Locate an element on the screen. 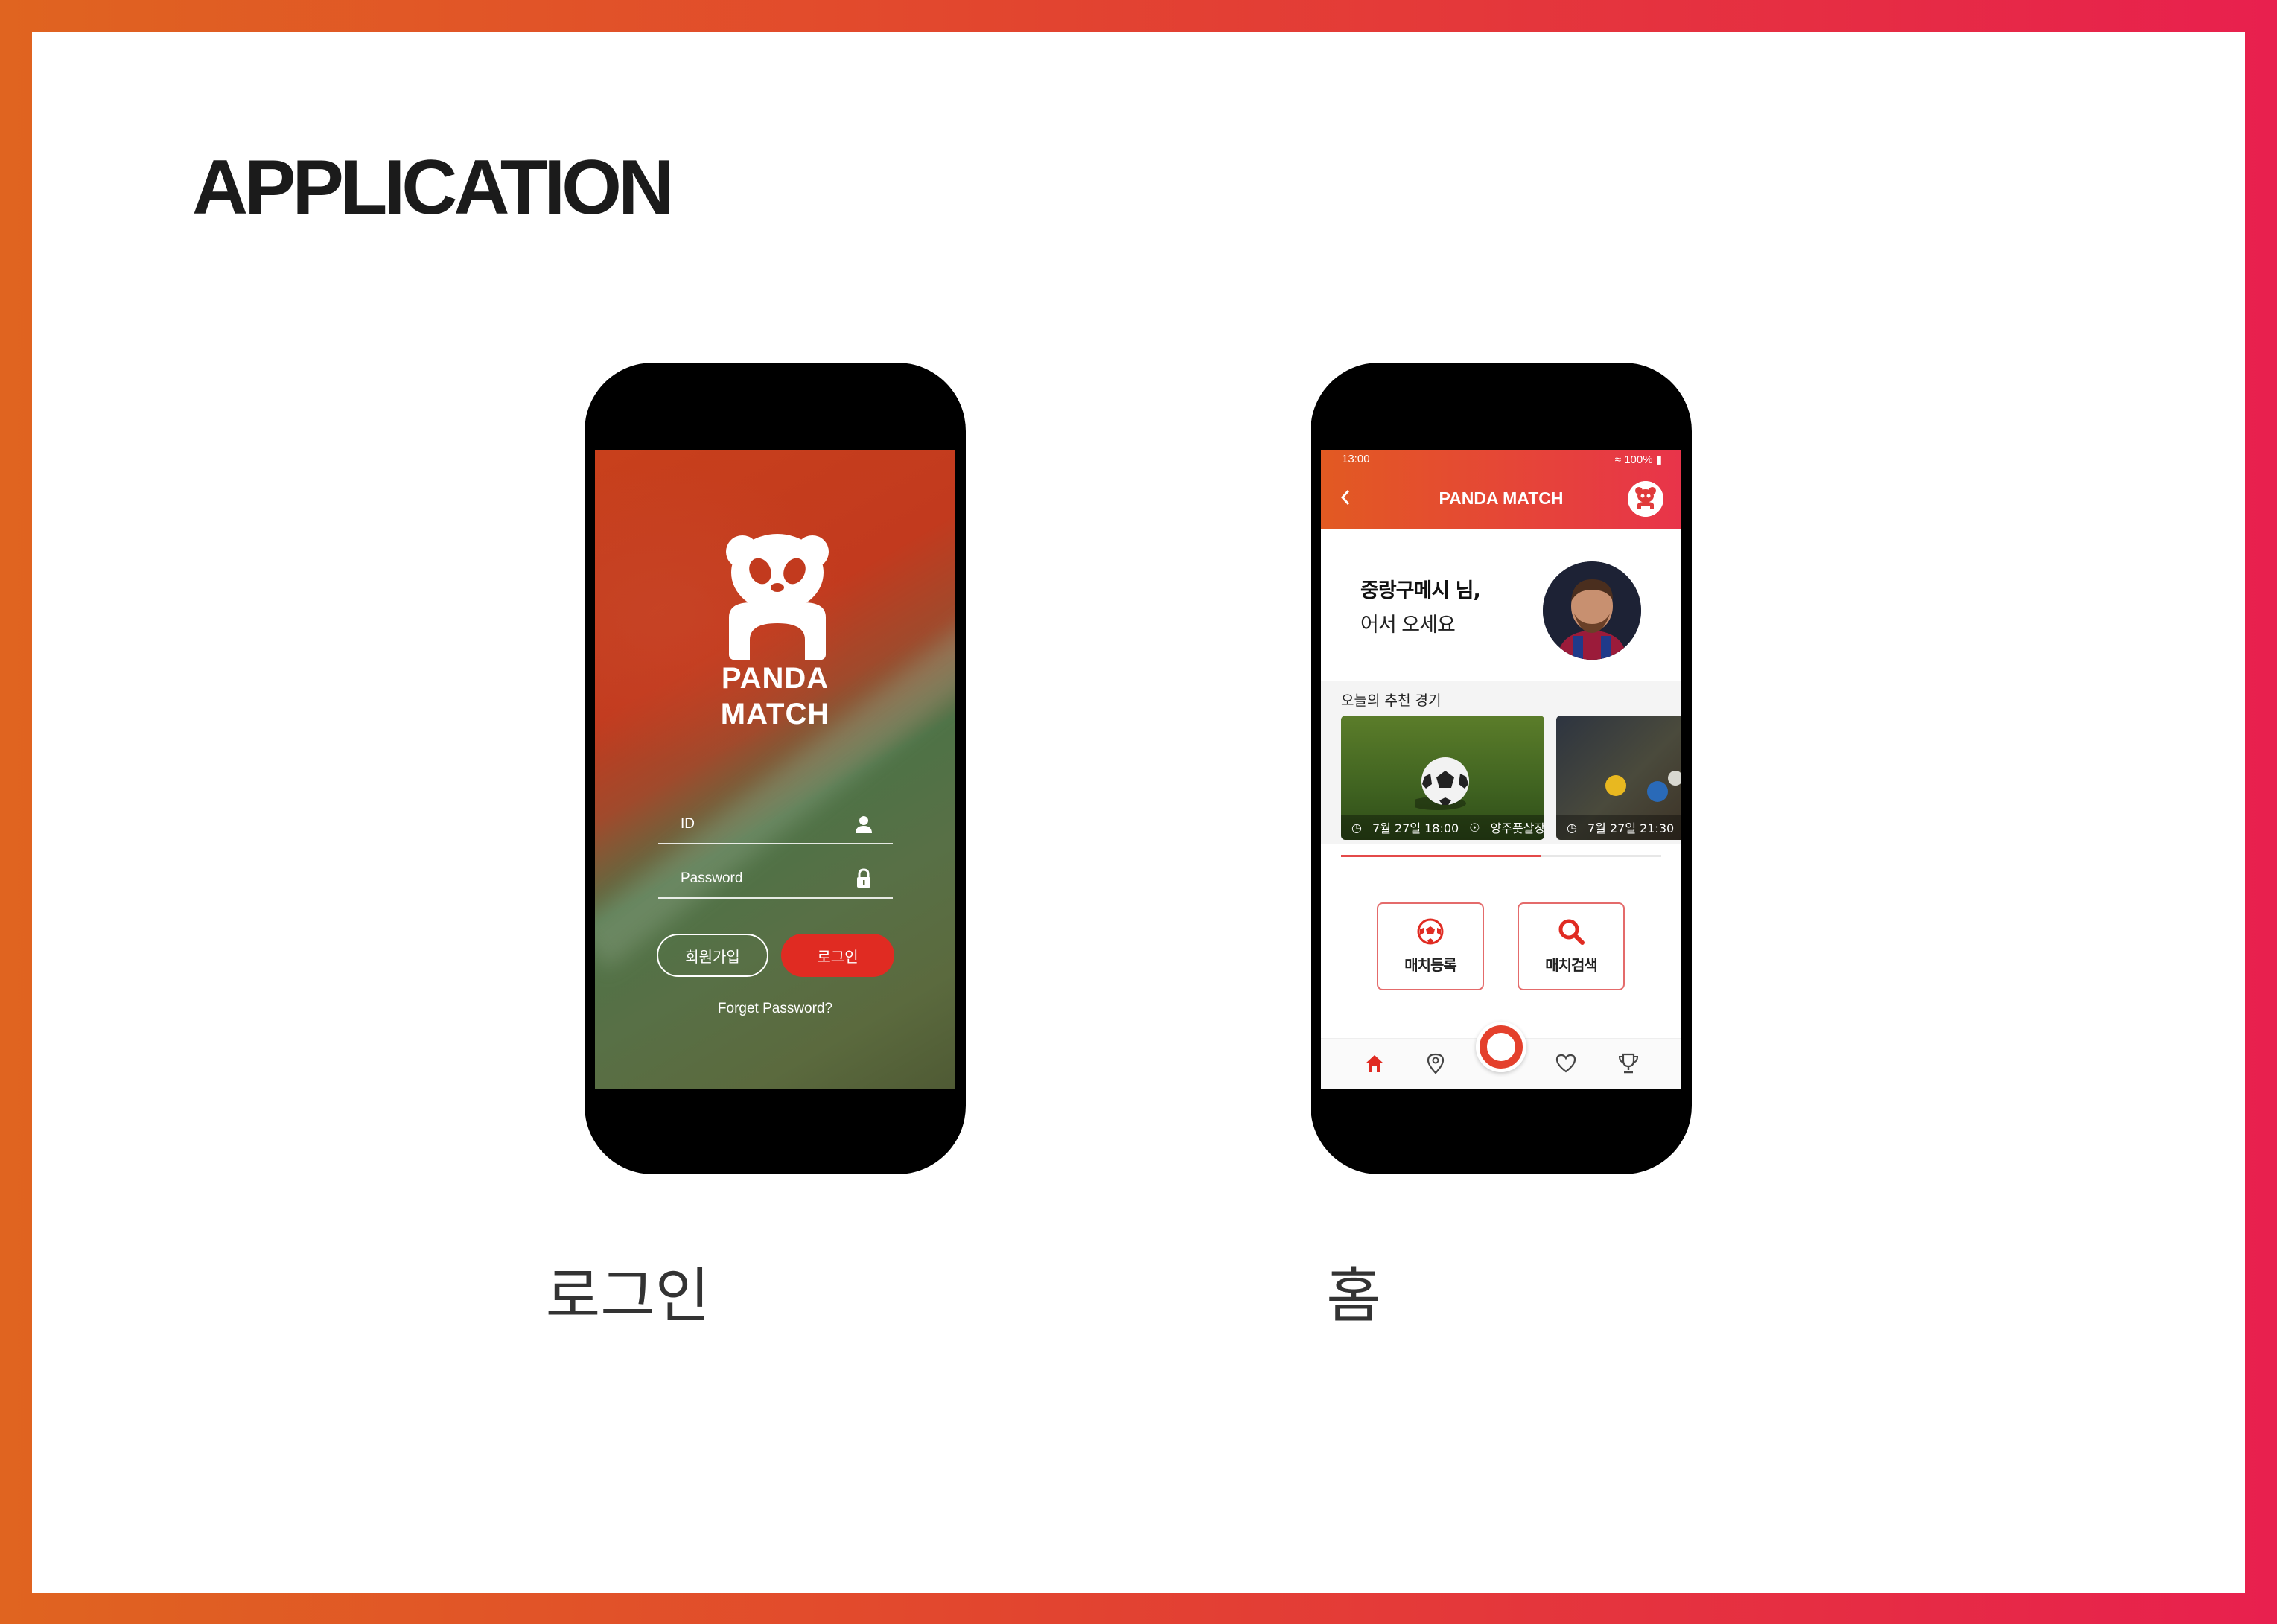 This screenshot has width=2277, height=1624. id-field is located at coordinates (776, 825).